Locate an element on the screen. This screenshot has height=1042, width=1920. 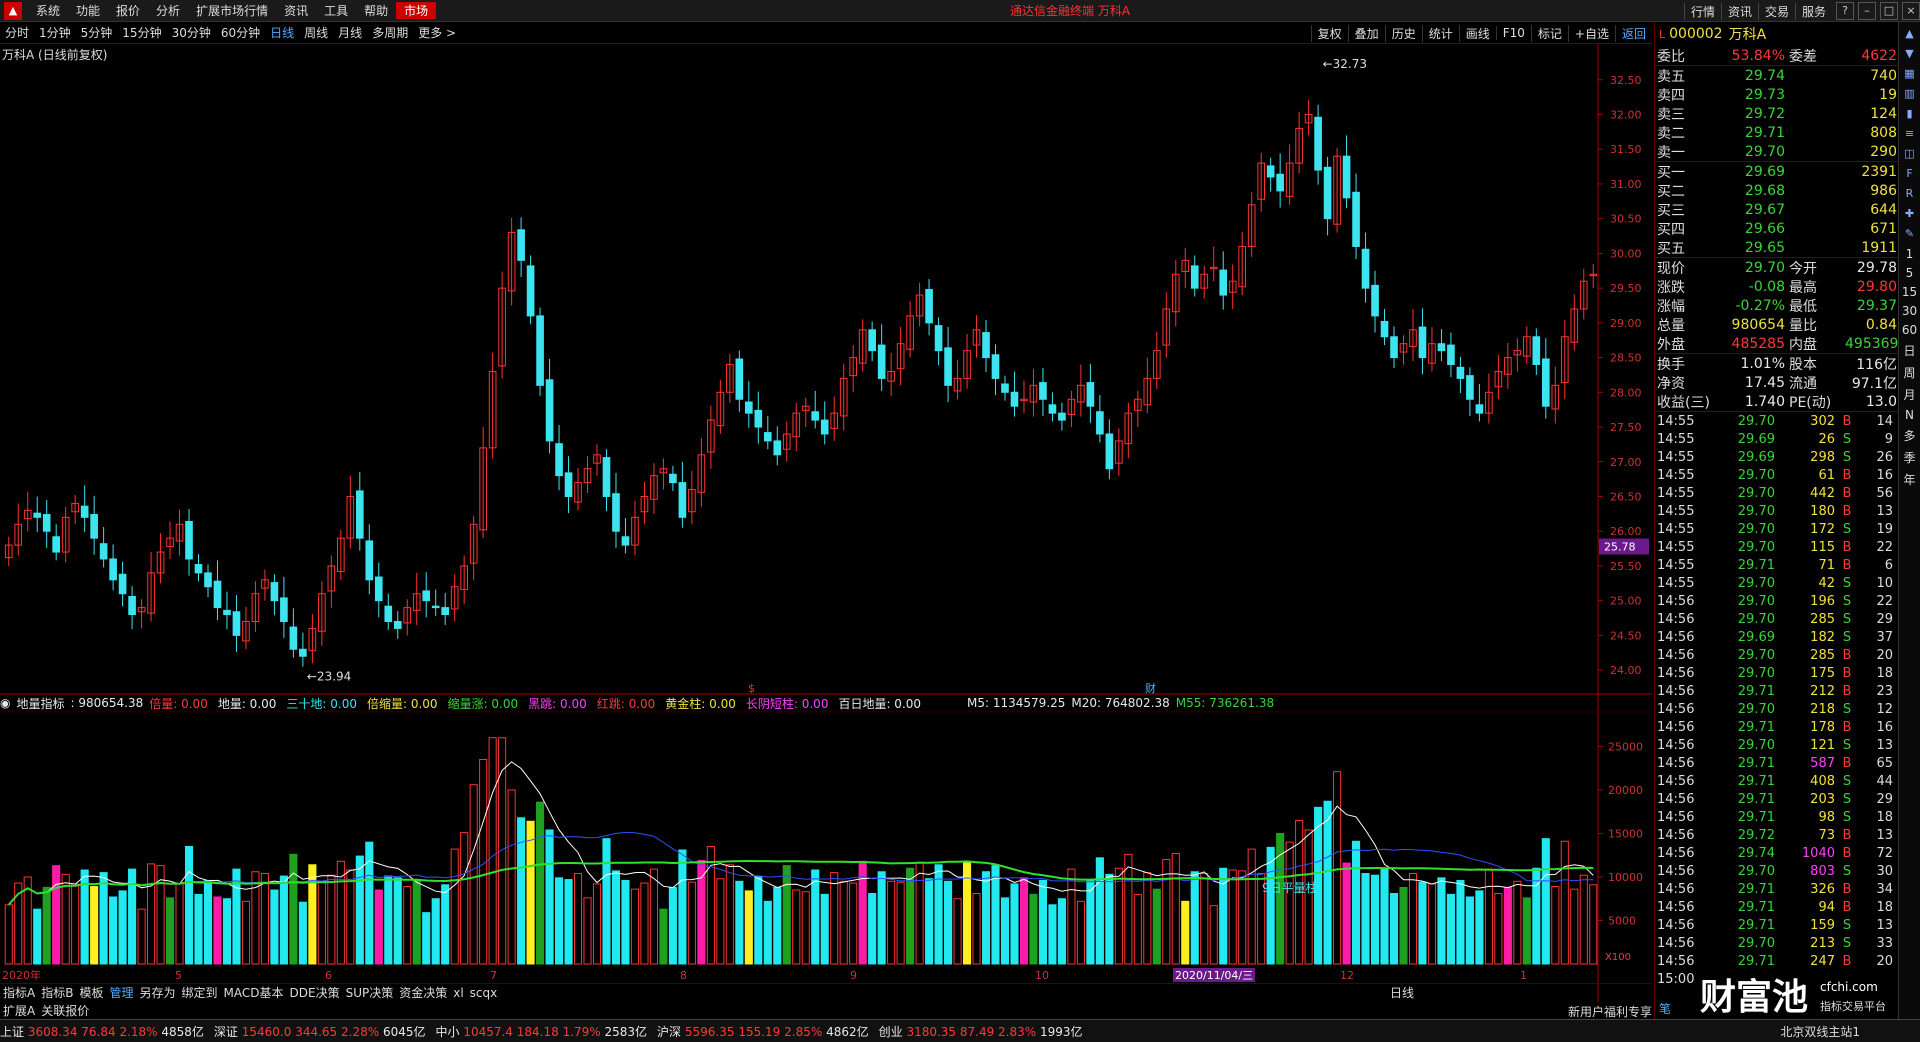
period-button-4: 60 is located at coordinates (1910, 330).